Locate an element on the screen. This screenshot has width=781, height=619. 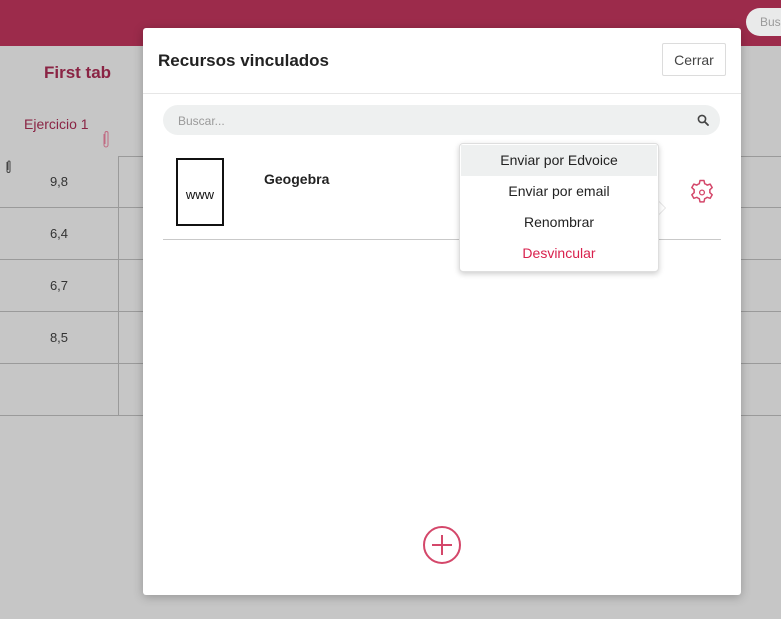
search-input is located at coordinates (431, 121).